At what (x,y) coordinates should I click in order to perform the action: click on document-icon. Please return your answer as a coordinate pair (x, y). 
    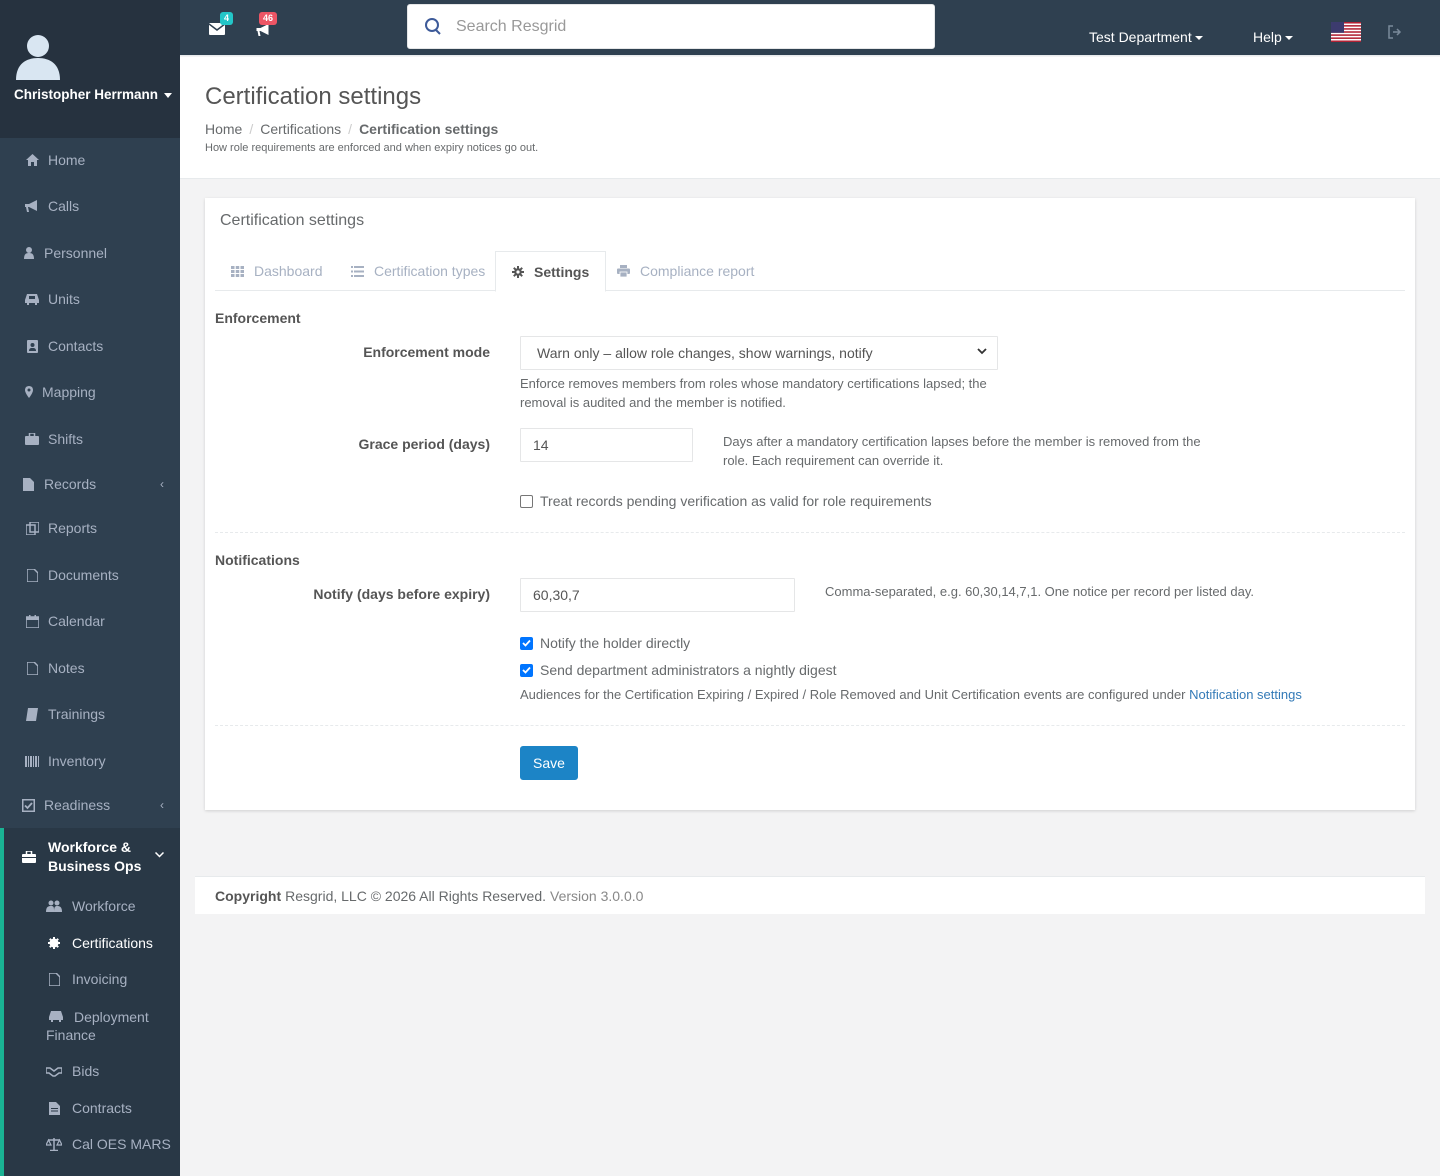
    Looking at the image, I should click on (32, 575).